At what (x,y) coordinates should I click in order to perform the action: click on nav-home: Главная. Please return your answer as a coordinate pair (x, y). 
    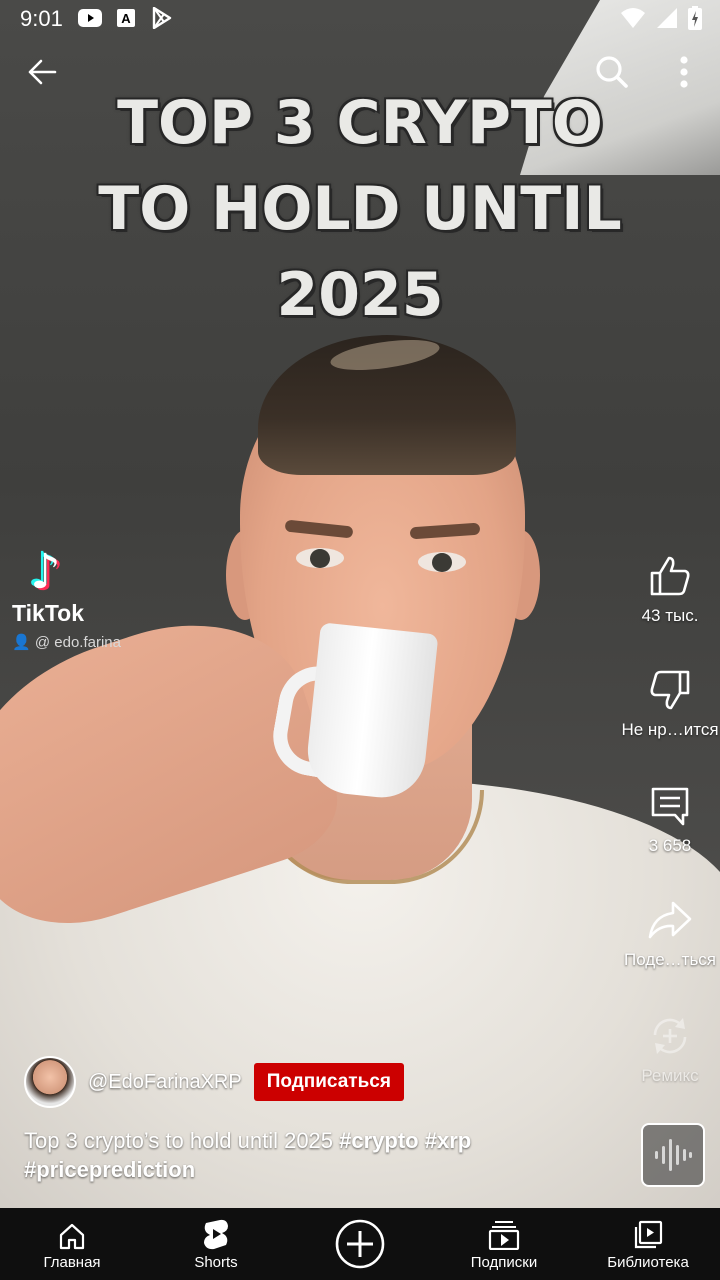
    Looking at the image, I should click on (72, 1244).